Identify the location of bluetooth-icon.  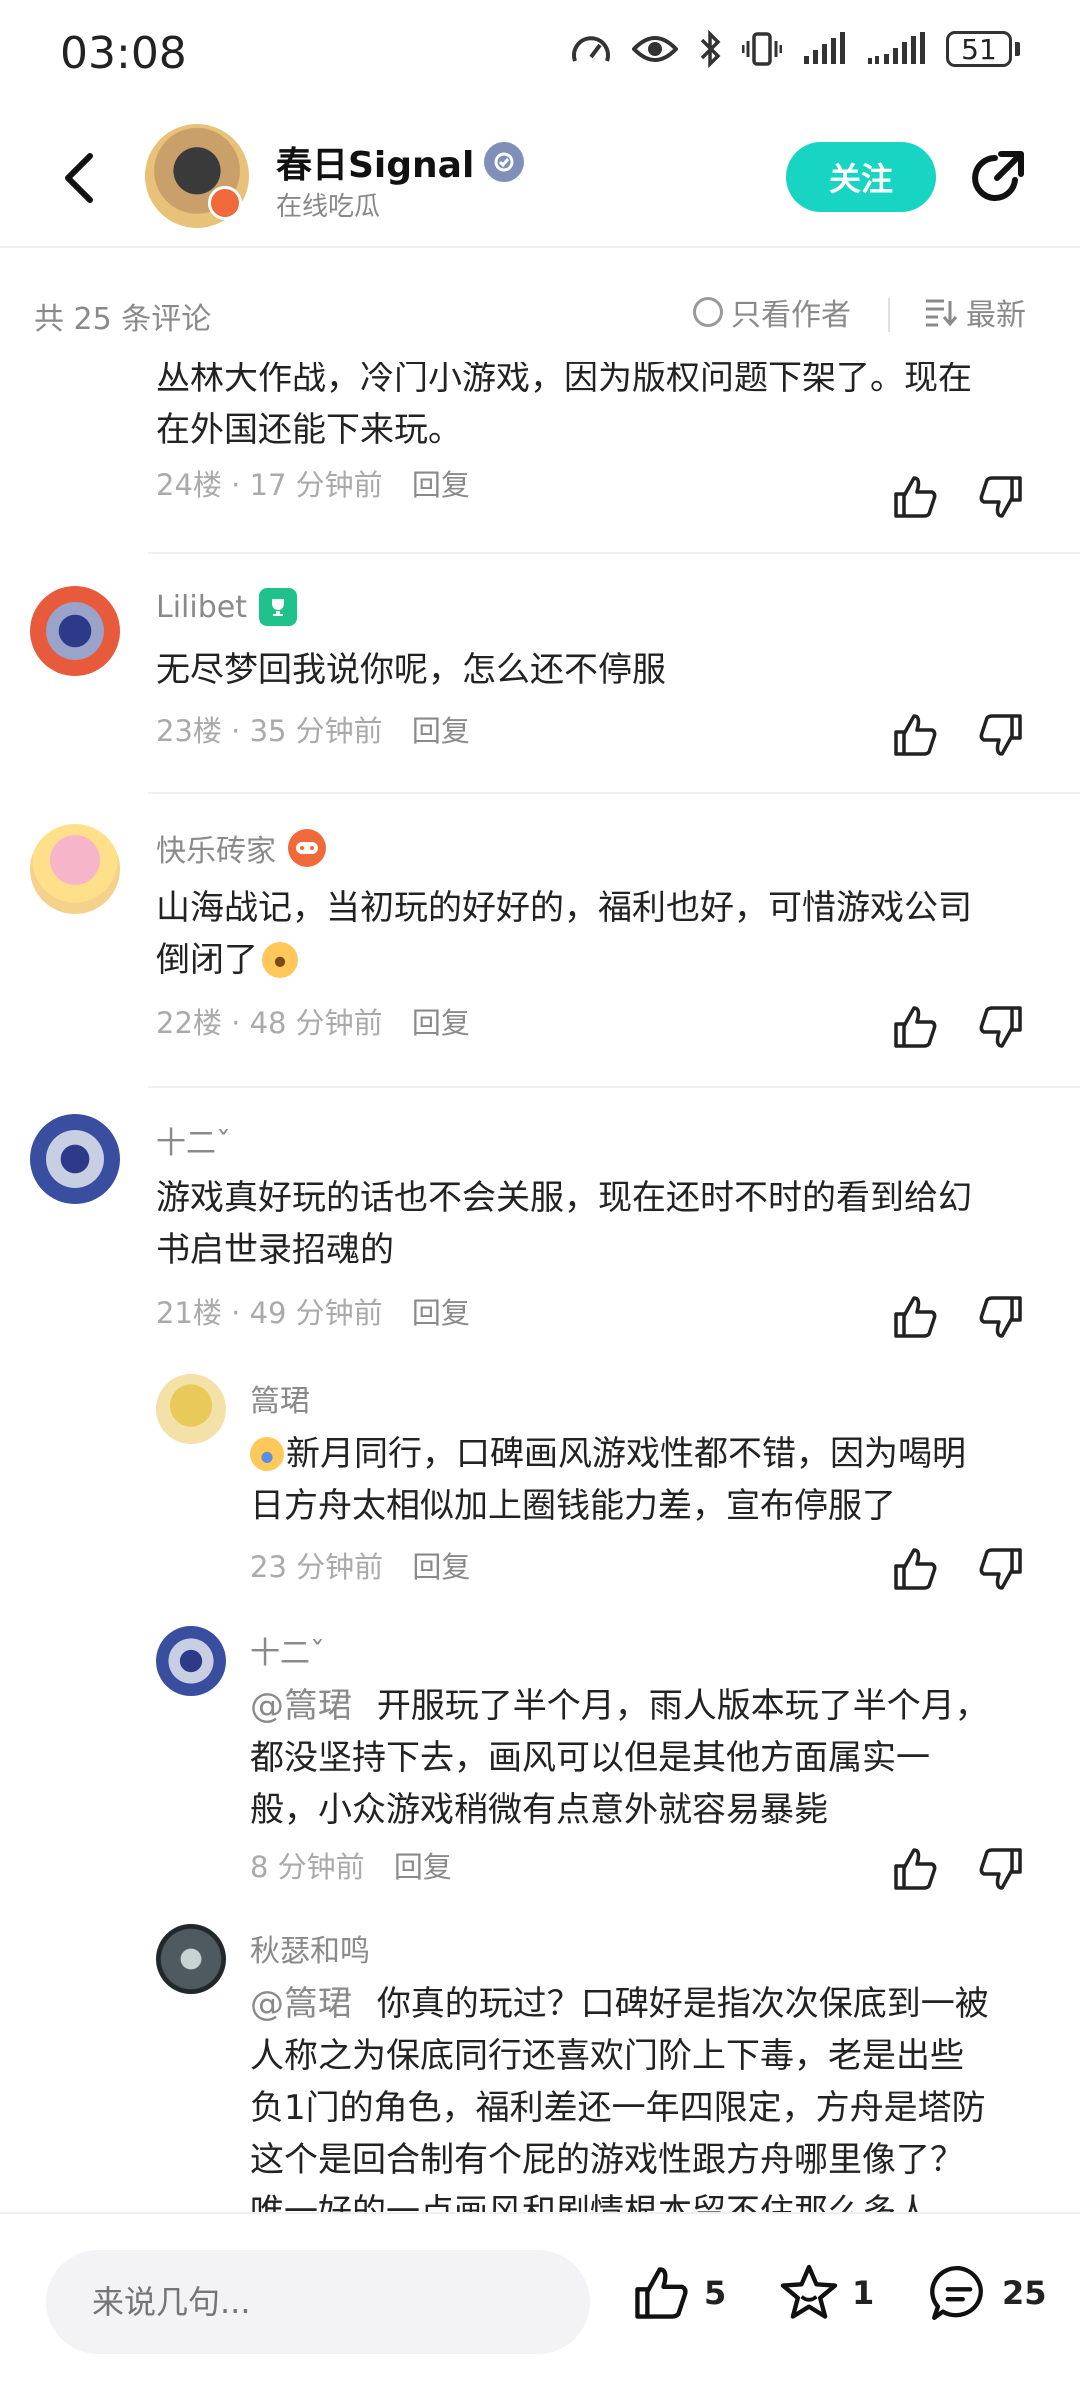
(710, 49).